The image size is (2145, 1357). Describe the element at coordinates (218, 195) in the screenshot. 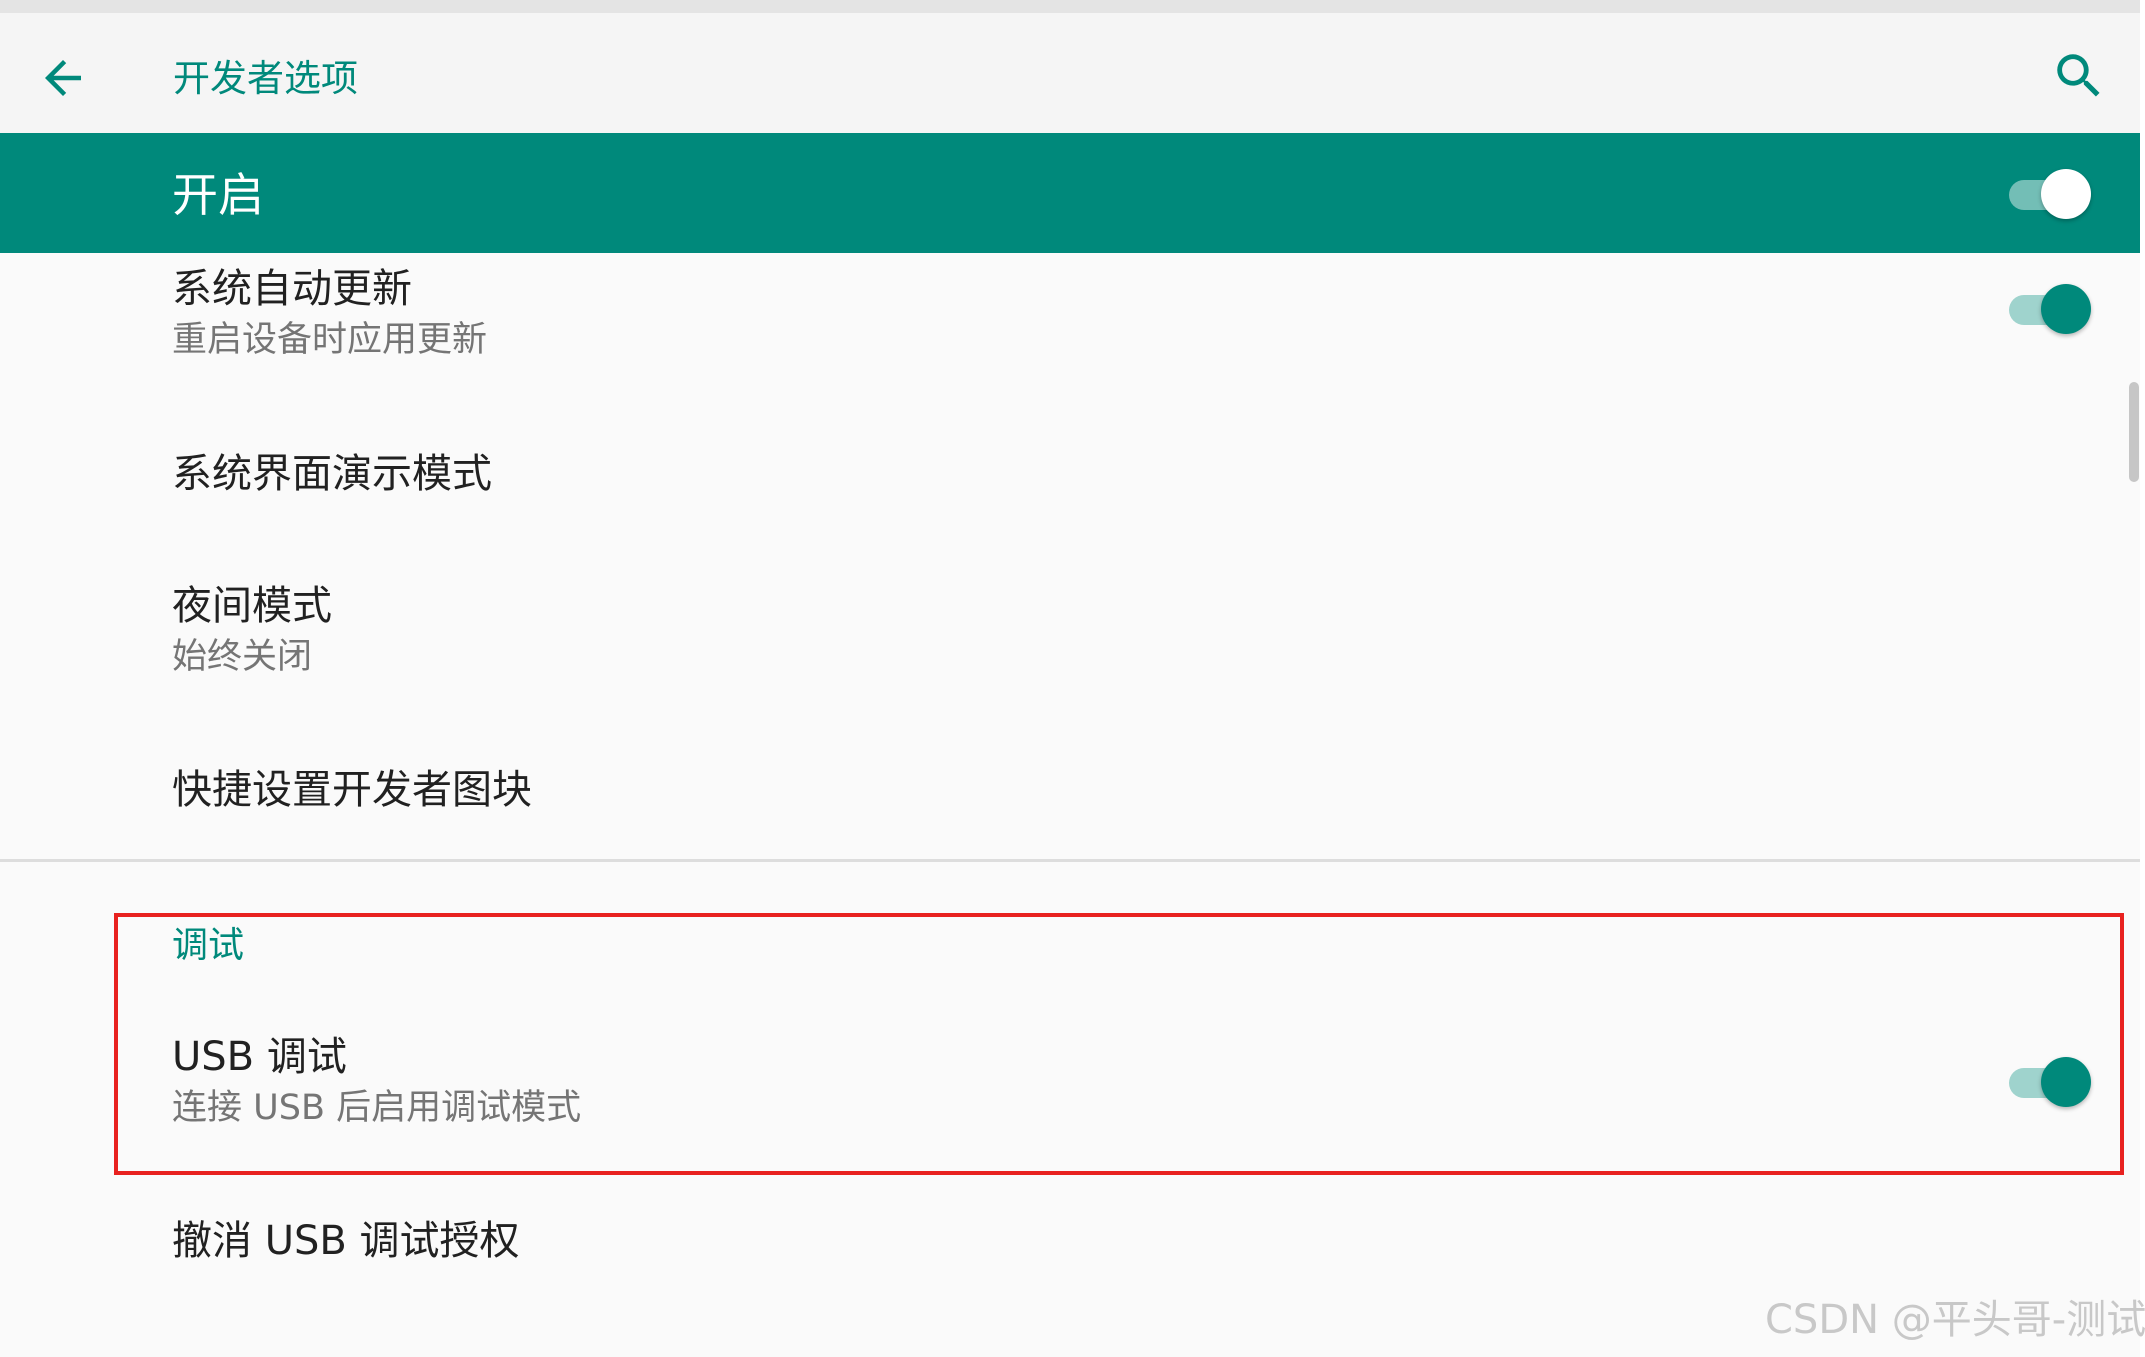

I see `master-switch-label: 开启` at that location.